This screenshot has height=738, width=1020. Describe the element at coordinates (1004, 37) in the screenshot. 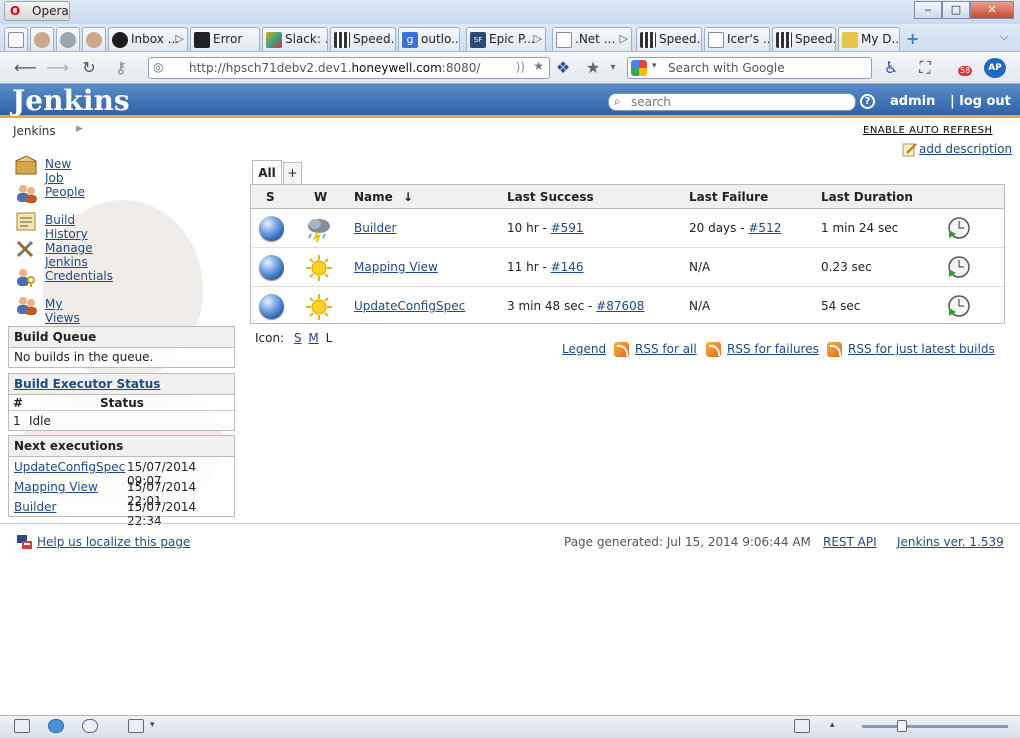

I see `tab-list-button: ⌵` at that location.